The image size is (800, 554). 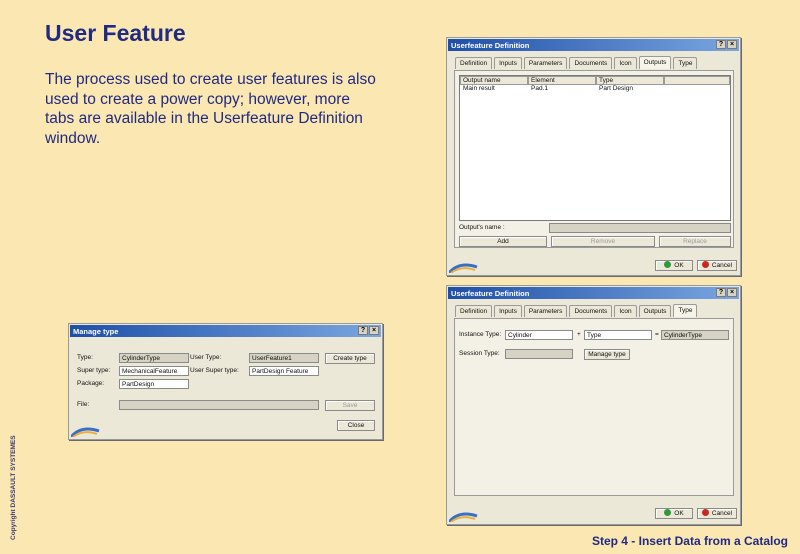 What do you see at coordinates (603, 241) in the screenshot?
I see `remove-button: Remove` at bounding box center [603, 241].